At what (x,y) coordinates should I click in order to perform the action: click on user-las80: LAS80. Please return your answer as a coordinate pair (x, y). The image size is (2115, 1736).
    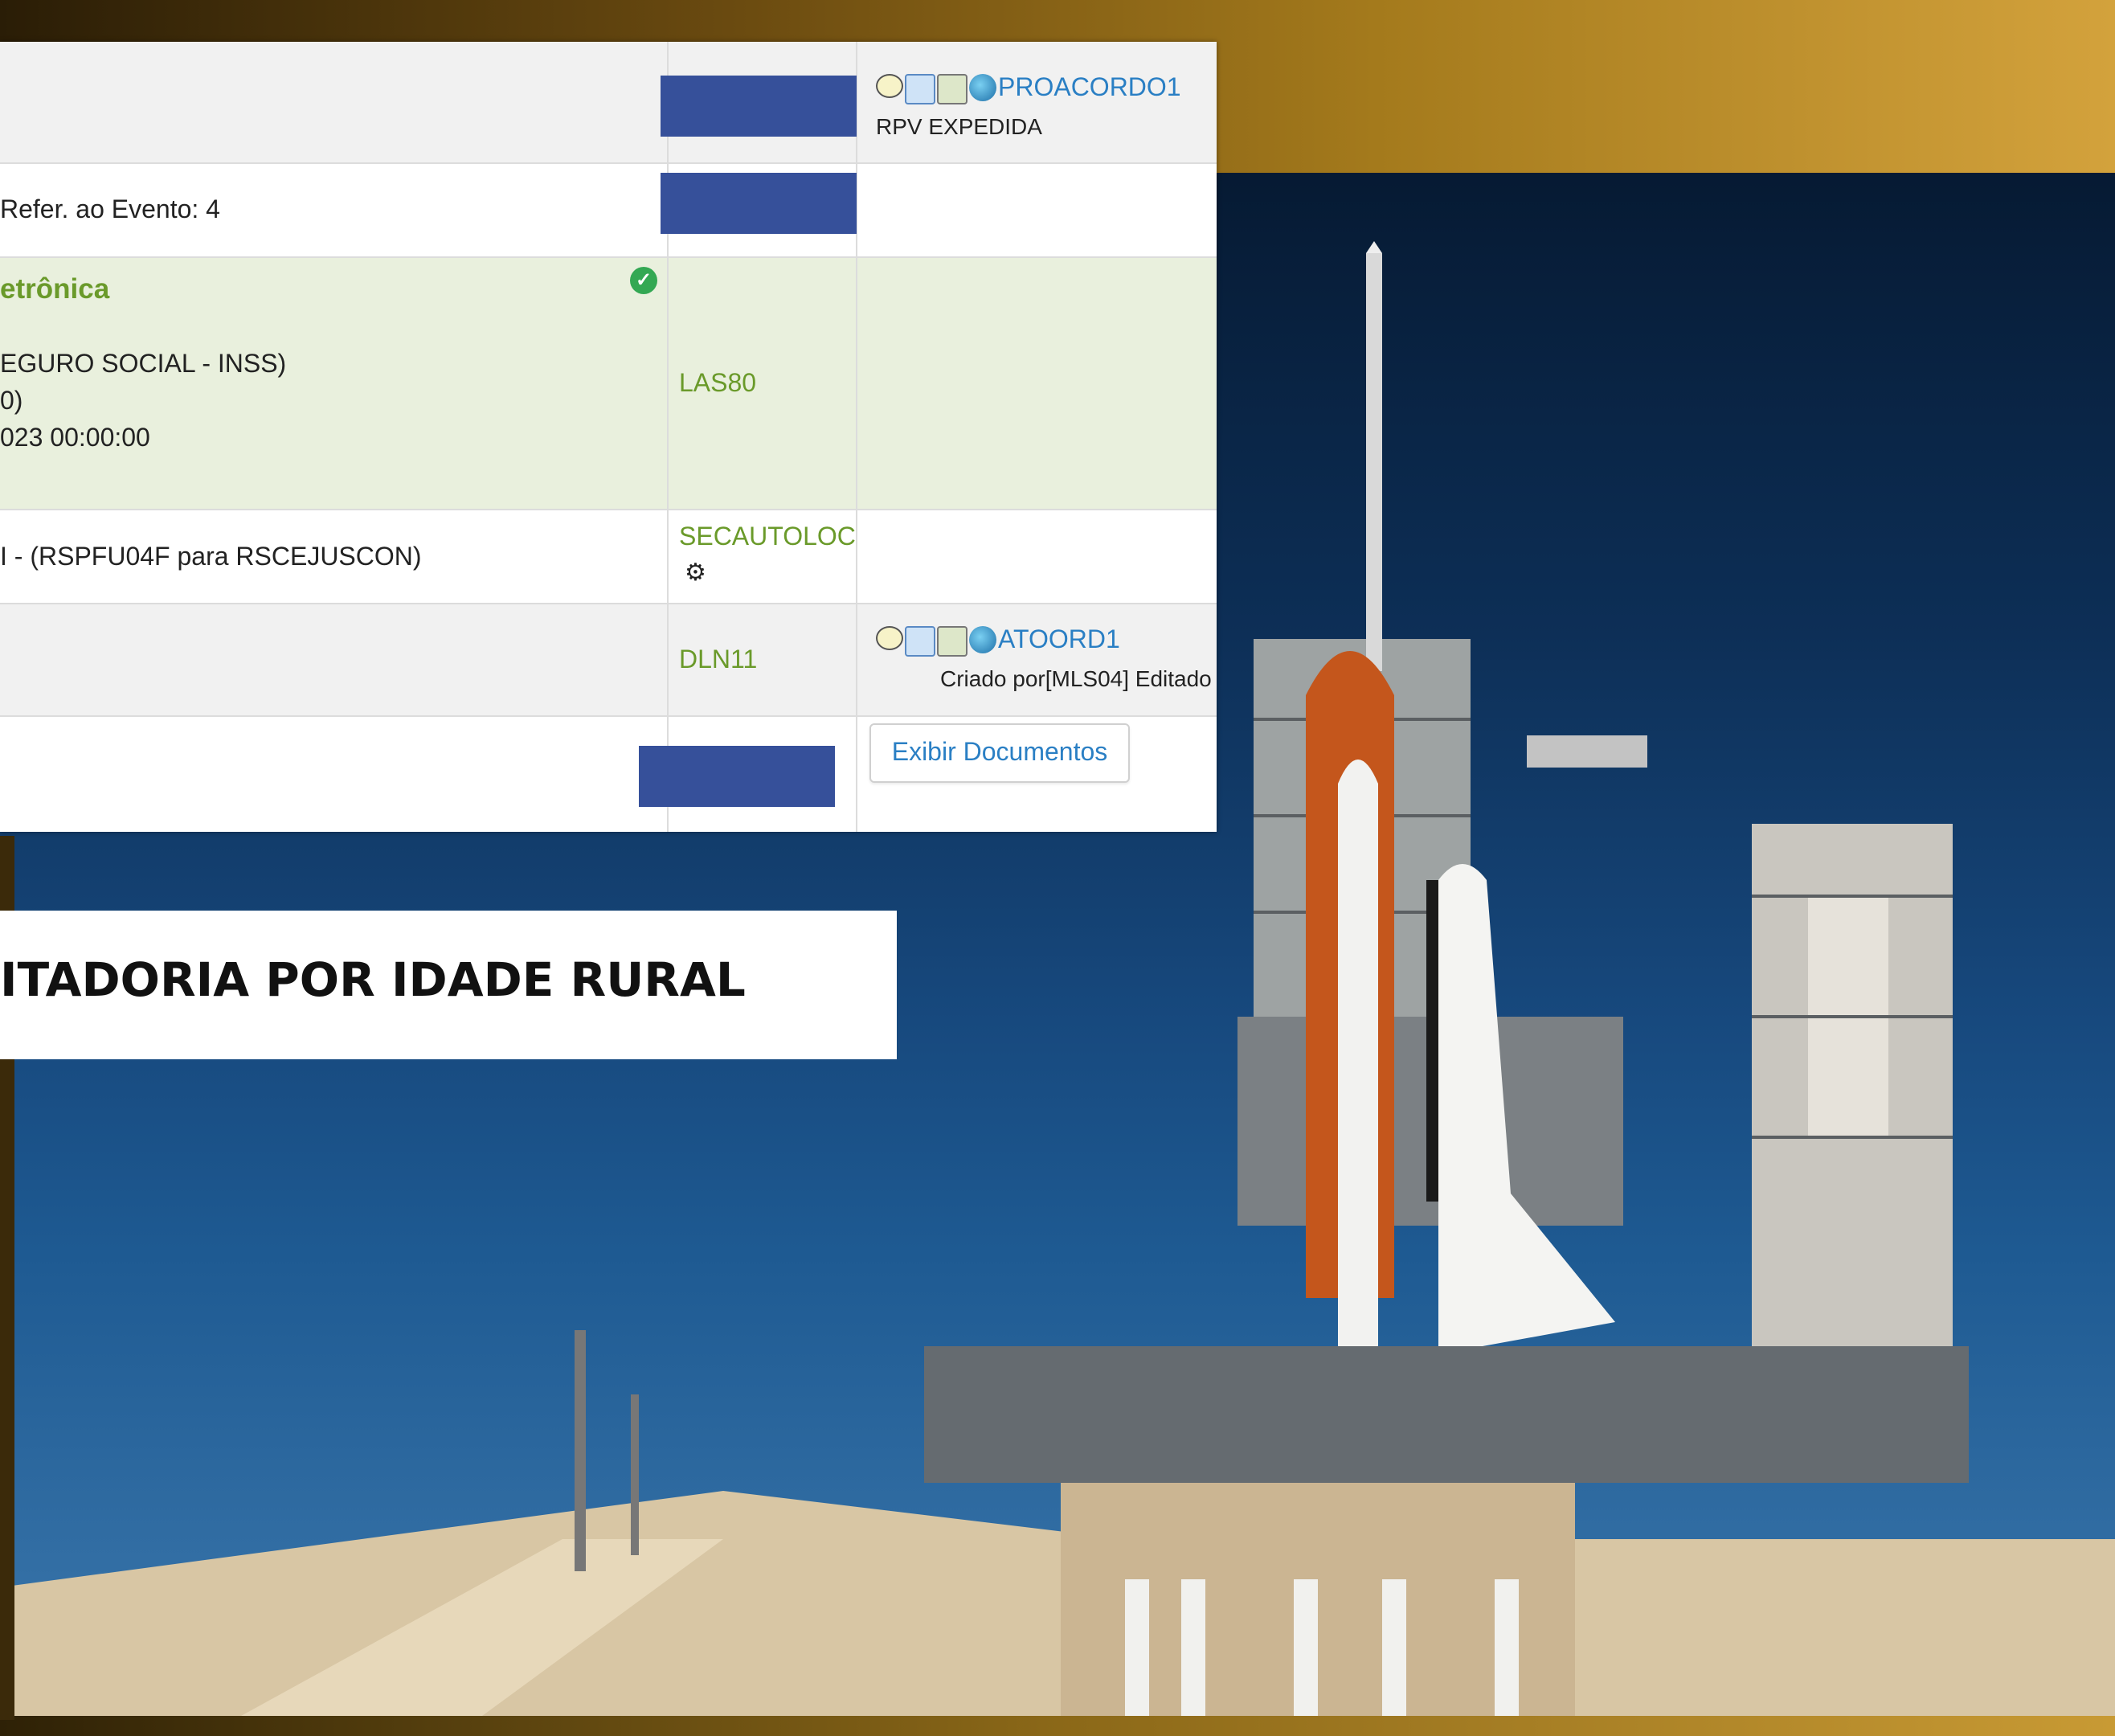
    Looking at the image, I should click on (718, 382).